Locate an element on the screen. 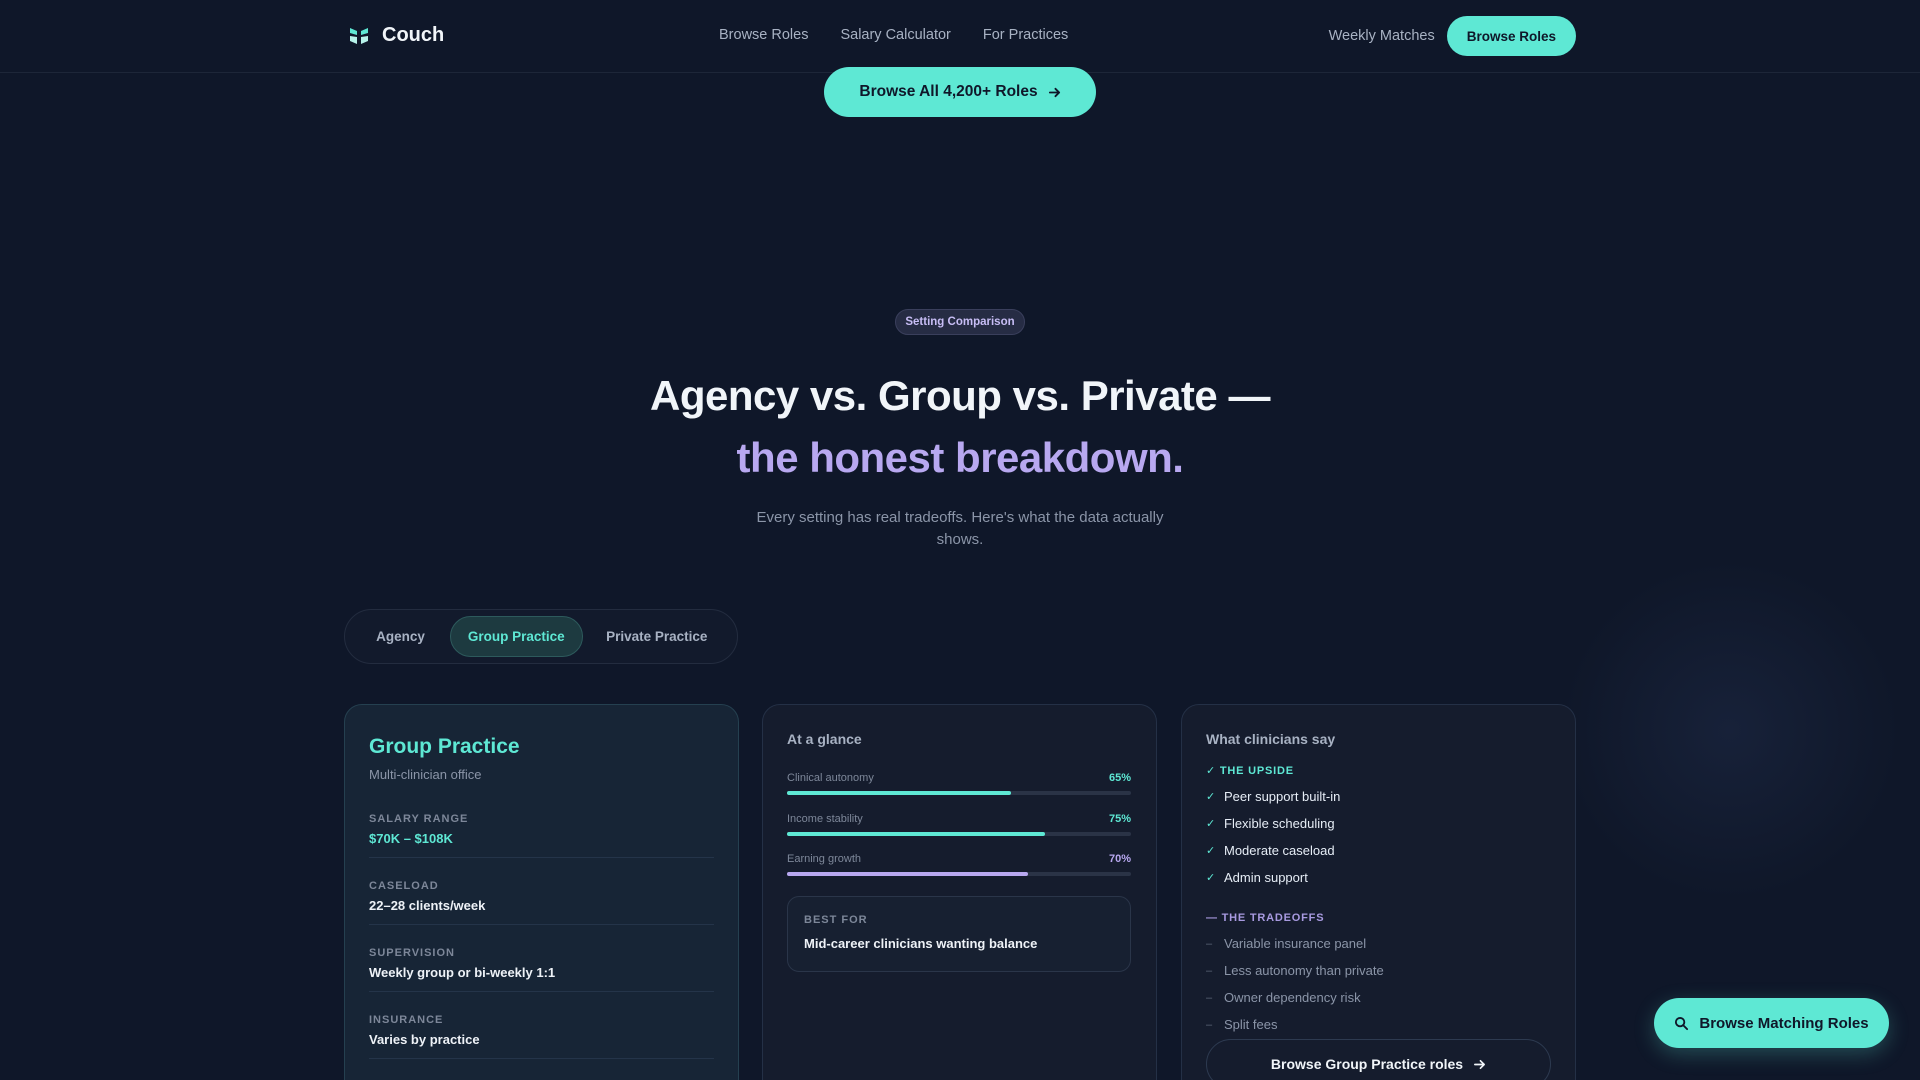 The image size is (1920, 1080). nav-link-salary-calculator: Salary Calculator is located at coordinates (895, 35).